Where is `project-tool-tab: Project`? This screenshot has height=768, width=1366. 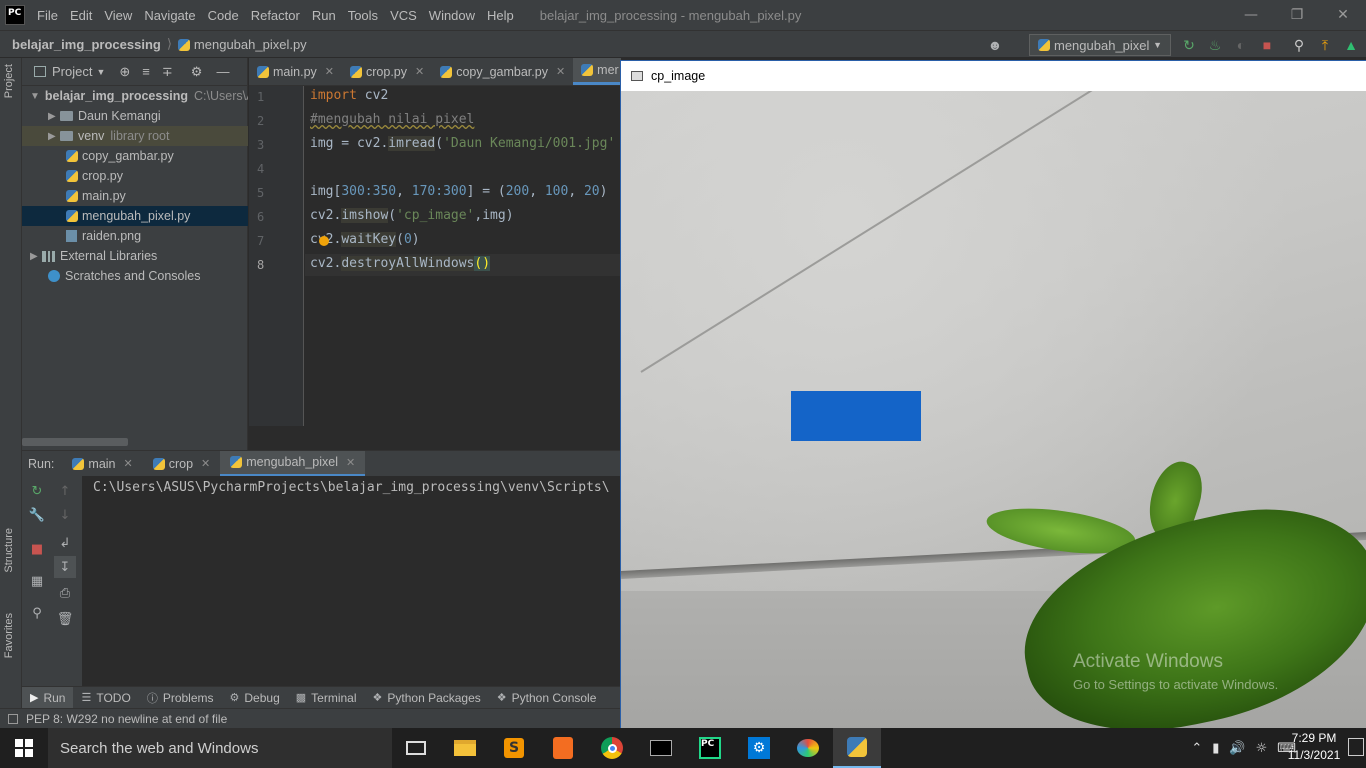 project-tool-tab: Project is located at coordinates (9, 81).